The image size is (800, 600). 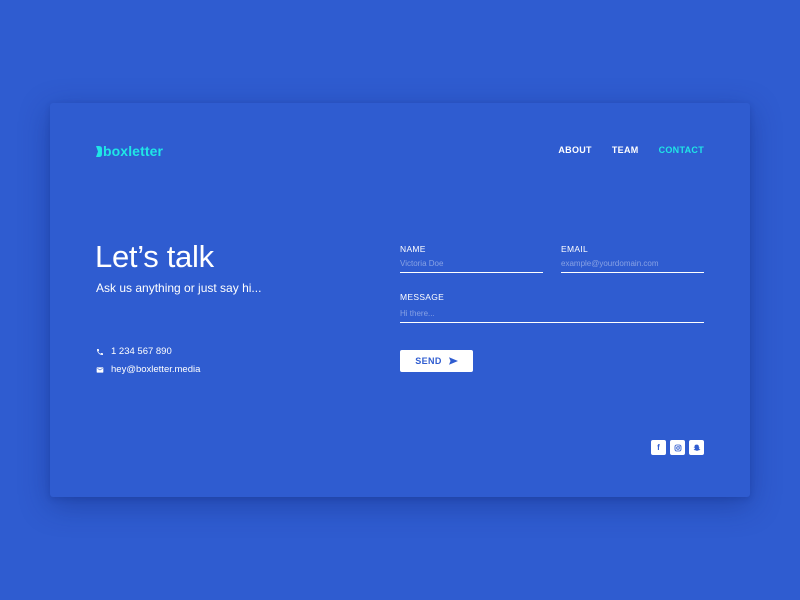 What do you see at coordinates (681, 150) in the screenshot?
I see `nav-item-contact: CONTACT` at bounding box center [681, 150].